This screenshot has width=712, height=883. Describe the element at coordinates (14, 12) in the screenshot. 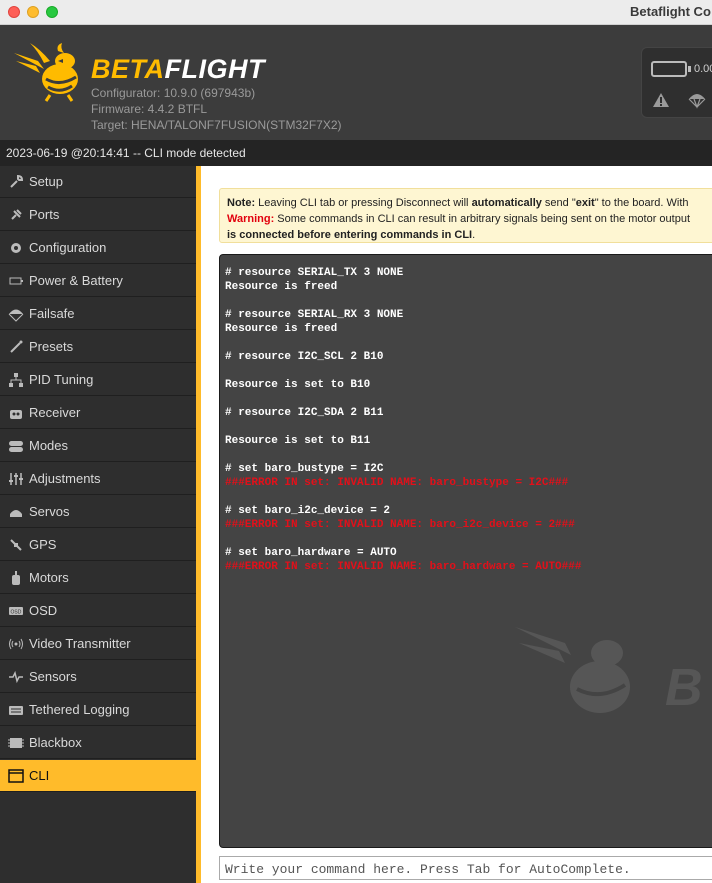

I see `close-window-button` at that location.